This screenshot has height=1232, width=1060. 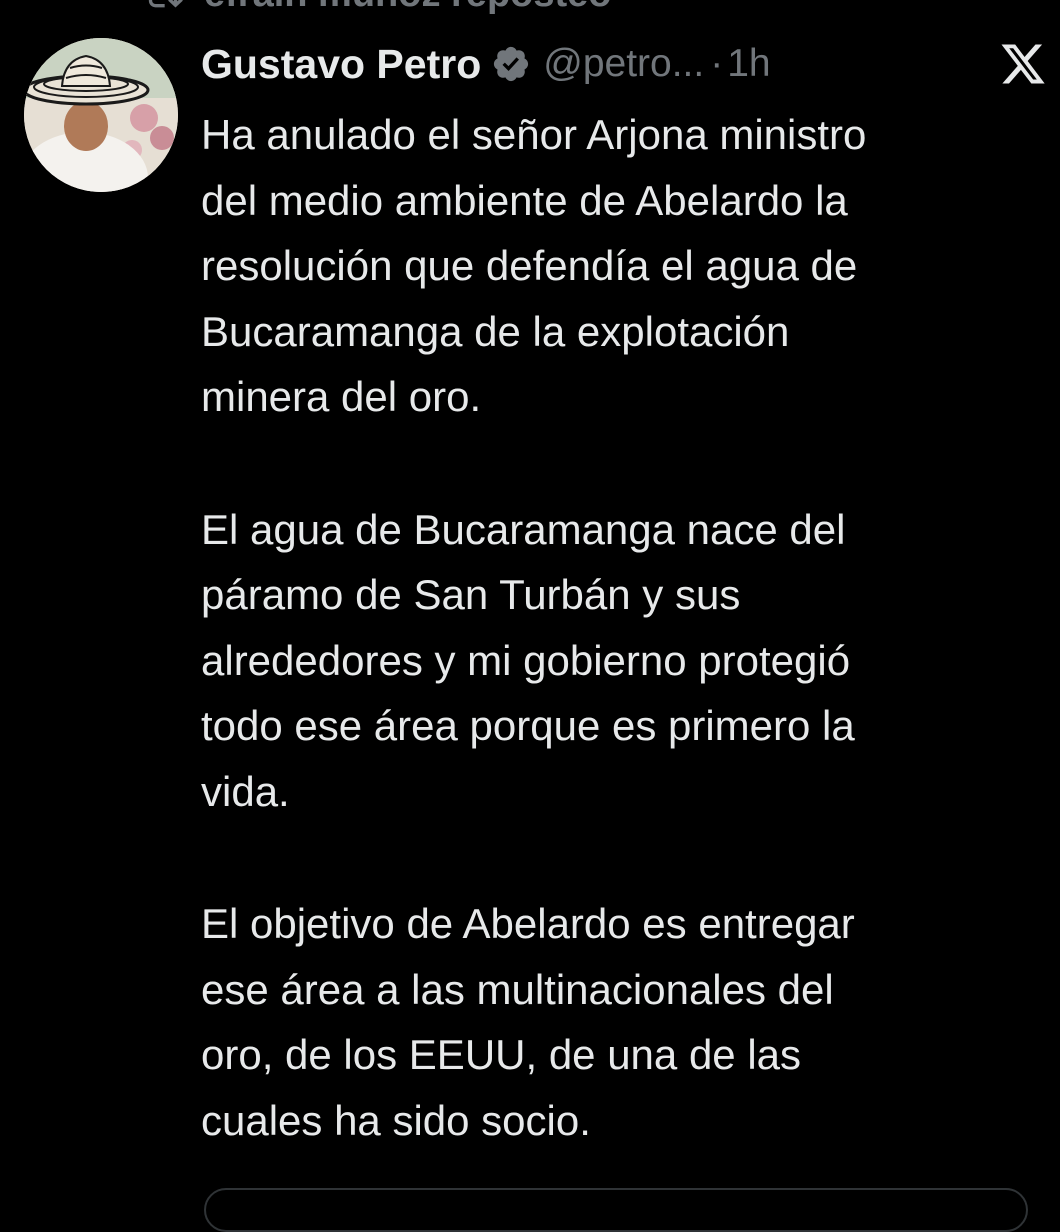 What do you see at coordinates (526, 660) in the screenshot?
I see `tweet-text-line: alrededores y mi gobierno protegió` at bounding box center [526, 660].